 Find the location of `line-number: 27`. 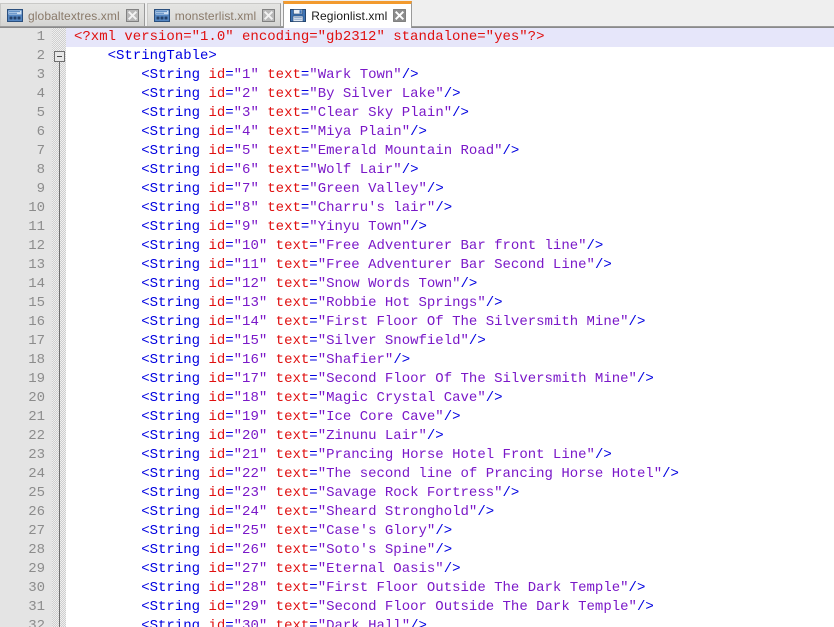

line-number: 27 is located at coordinates (36, 531).